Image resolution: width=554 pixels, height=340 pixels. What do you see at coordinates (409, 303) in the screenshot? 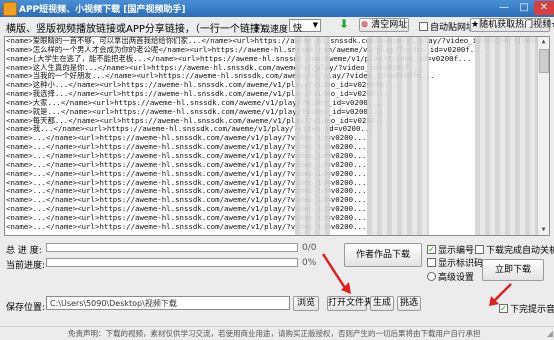
I see `pick-button: 挑选` at bounding box center [409, 303].